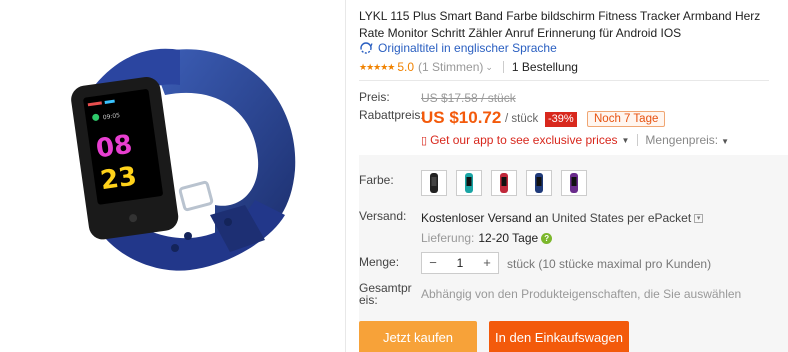  I want to click on delivery-days: 12-20 Tage, so click(508, 238).